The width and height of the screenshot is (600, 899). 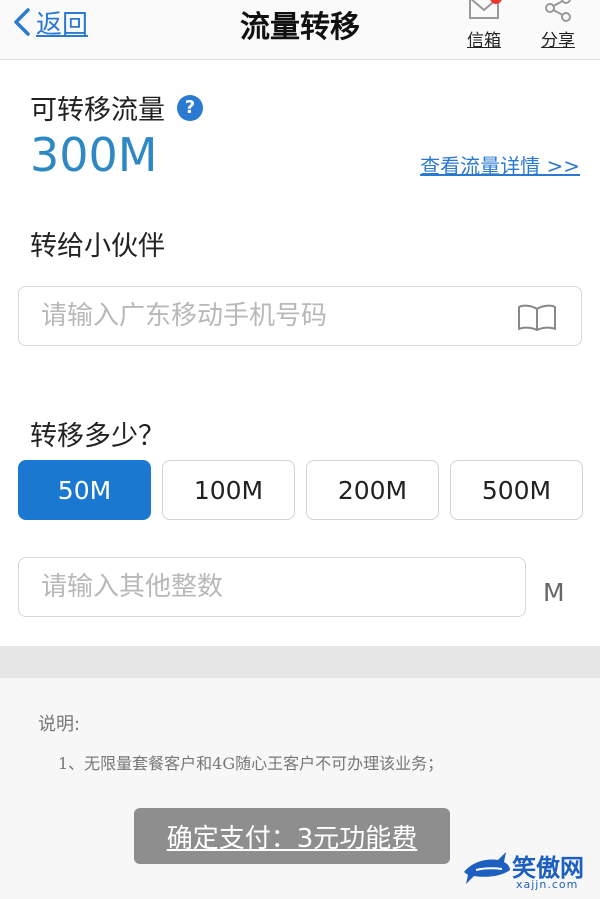 What do you see at coordinates (547, 884) in the screenshot?
I see `watermark-url: xajjn.com` at bounding box center [547, 884].